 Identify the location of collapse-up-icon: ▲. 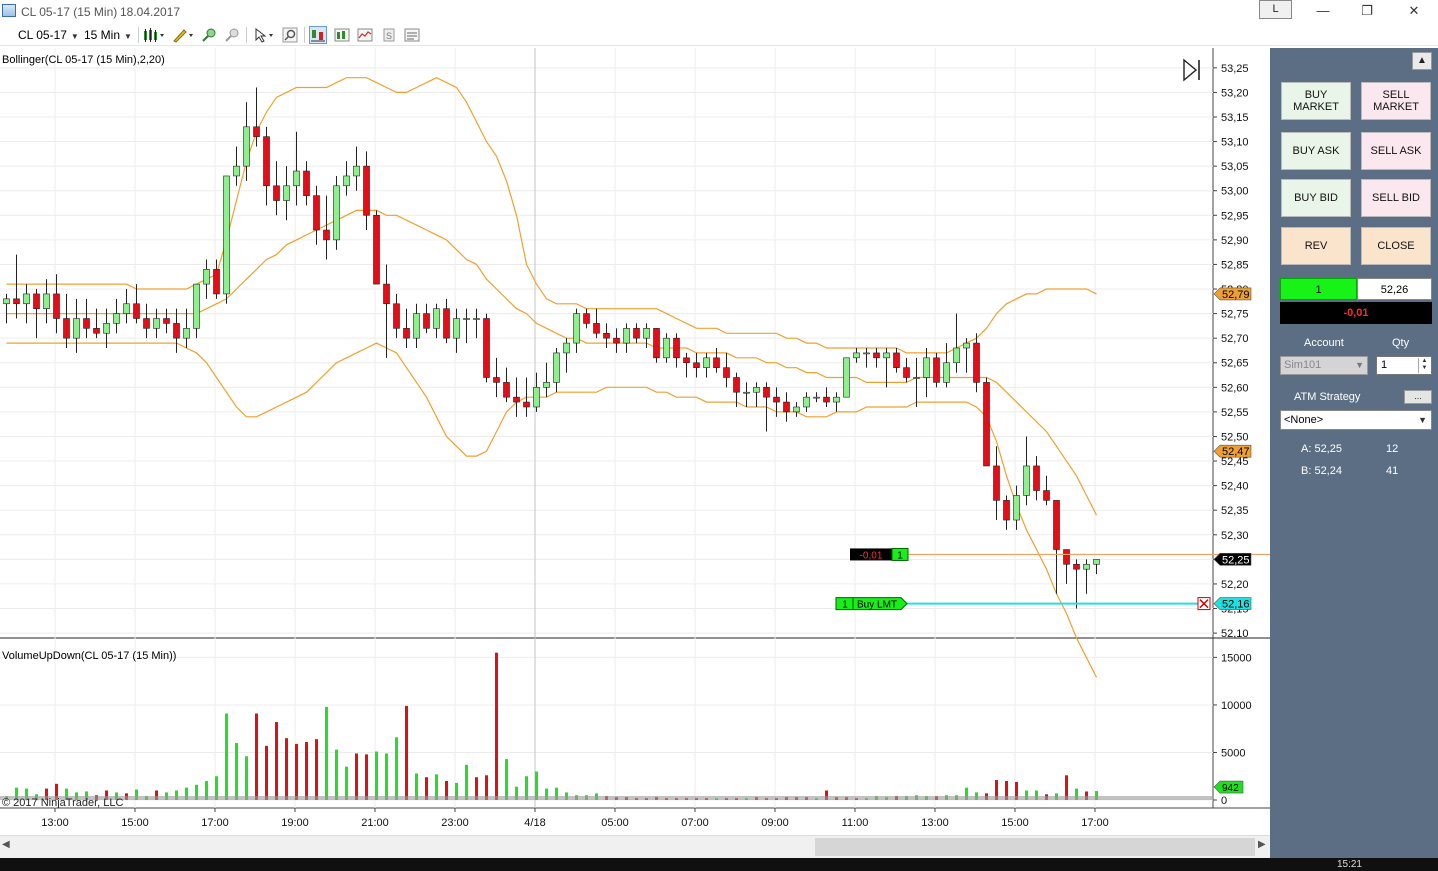
(1422, 61).